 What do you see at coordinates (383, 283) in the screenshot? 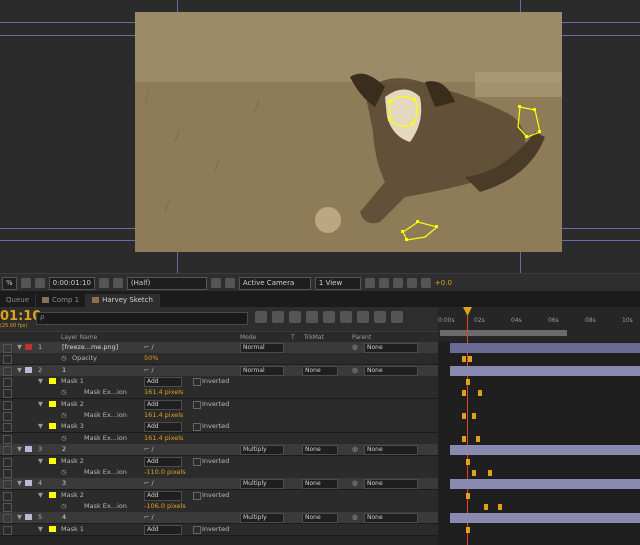
I see `fast-previews-icon` at bounding box center [383, 283].